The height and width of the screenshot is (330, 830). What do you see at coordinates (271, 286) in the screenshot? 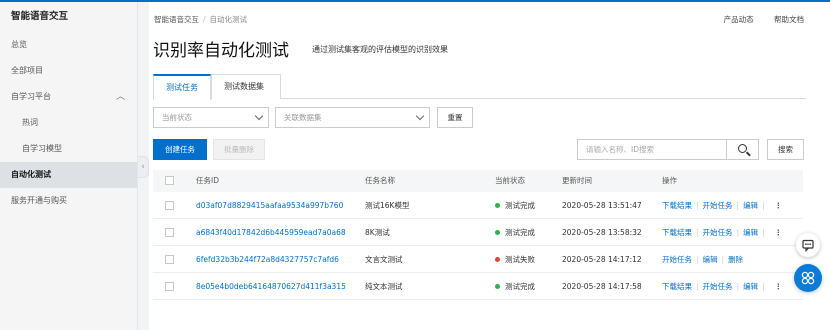
I see `task-id-link: 8e05e4b0deb64164870627d411f3a315` at bounding box center [271, 286].